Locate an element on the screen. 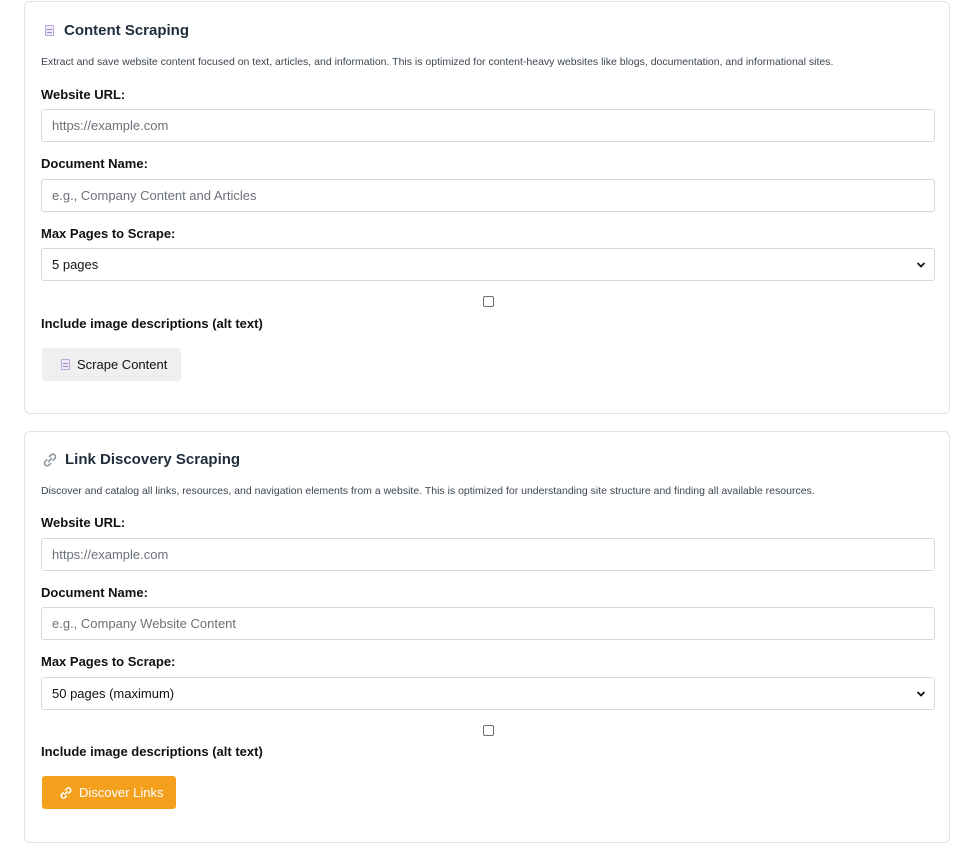 The width and height of the screenshot is (965, 856). discover-links-button: Discover Links is located at coordinates (109, 792).